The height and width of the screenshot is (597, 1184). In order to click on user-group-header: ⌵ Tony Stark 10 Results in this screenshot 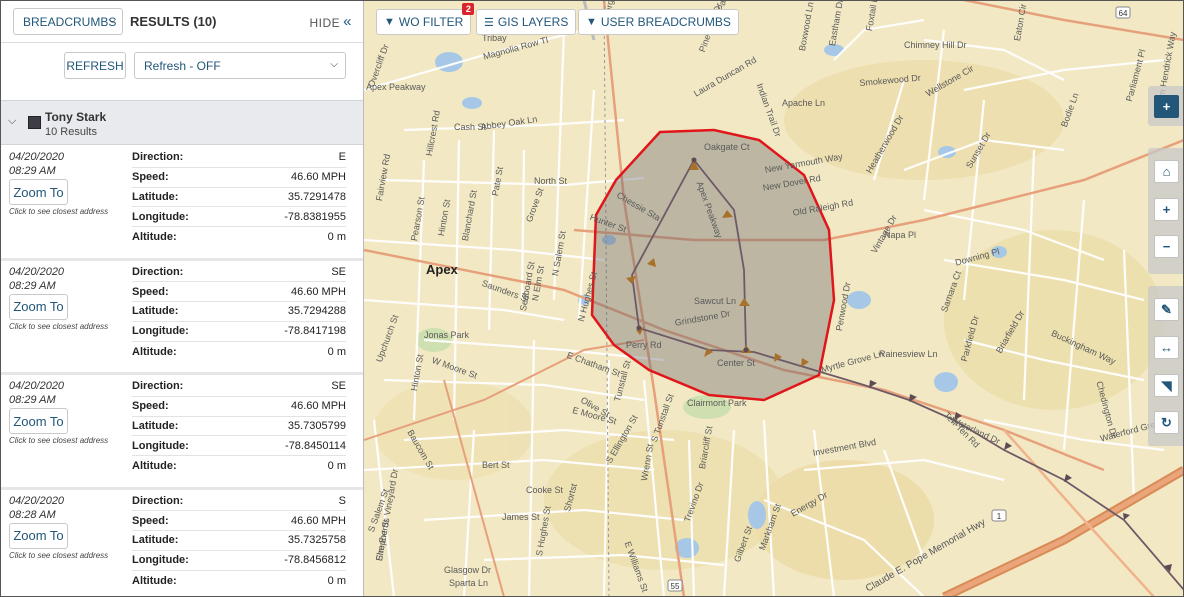, I will do `click(181, 122)`.